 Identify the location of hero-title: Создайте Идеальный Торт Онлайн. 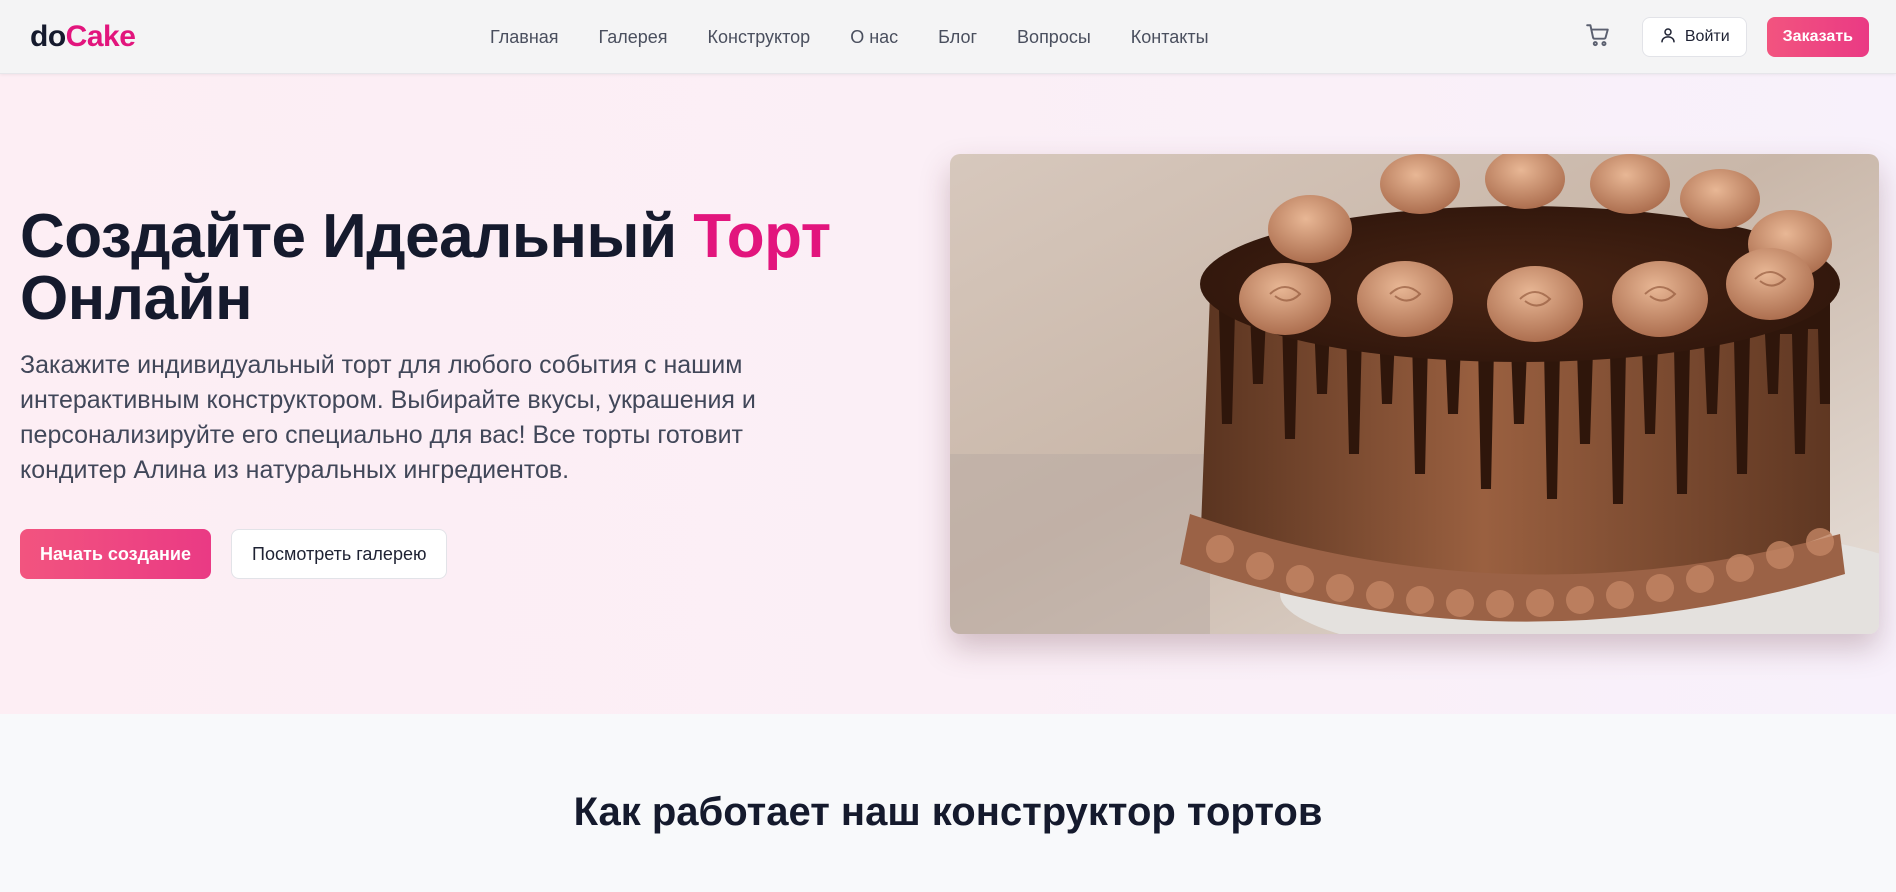
(425, 268).